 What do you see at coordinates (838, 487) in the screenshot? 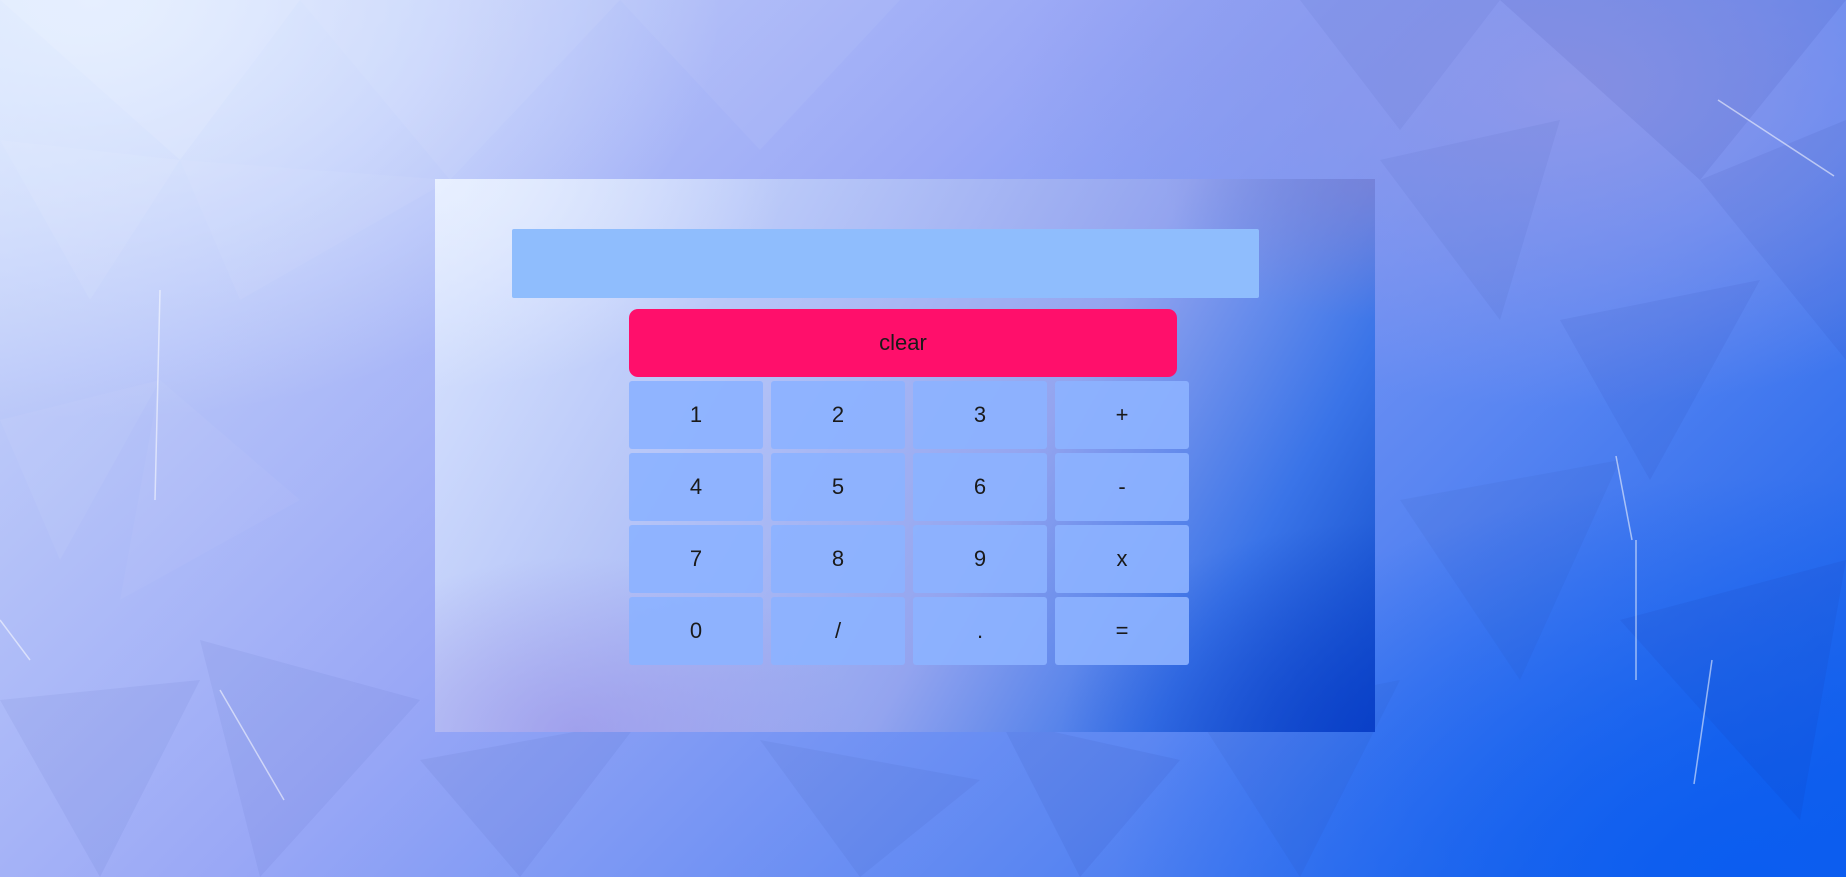
I see `key-5-button: 5` at bounding box center [838, 487].